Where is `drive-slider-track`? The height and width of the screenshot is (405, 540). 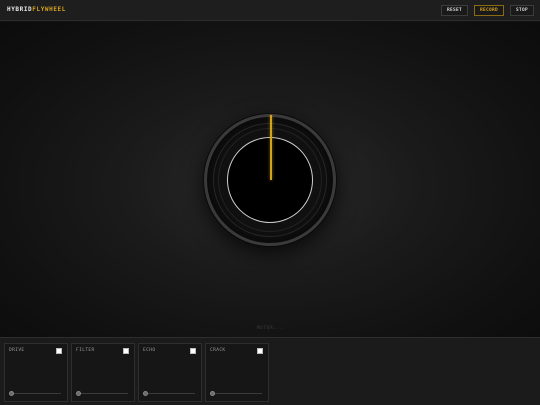
drive-slider-track is located at coordinates (36, 393).